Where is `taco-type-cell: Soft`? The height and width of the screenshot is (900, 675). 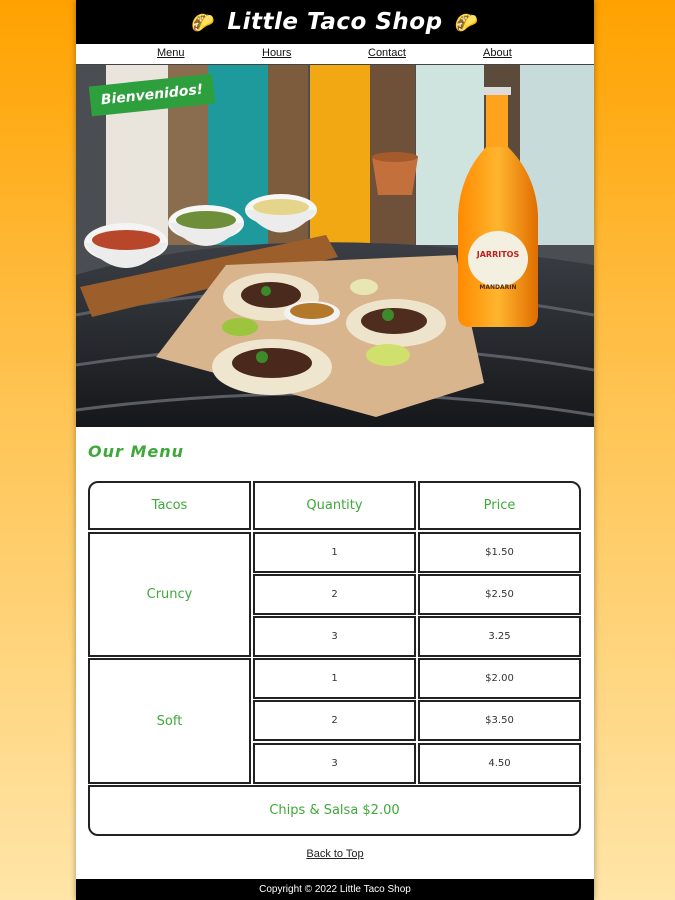
taco-type-cell: Soft is located at coordinates (169, 721).